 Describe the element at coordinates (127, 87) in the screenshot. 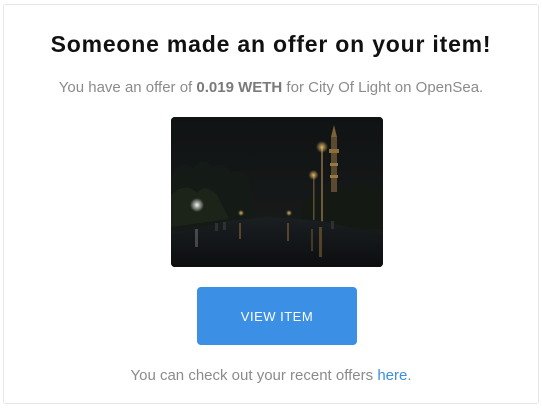

I see `offer-prefix: You have an offer of` at that location.